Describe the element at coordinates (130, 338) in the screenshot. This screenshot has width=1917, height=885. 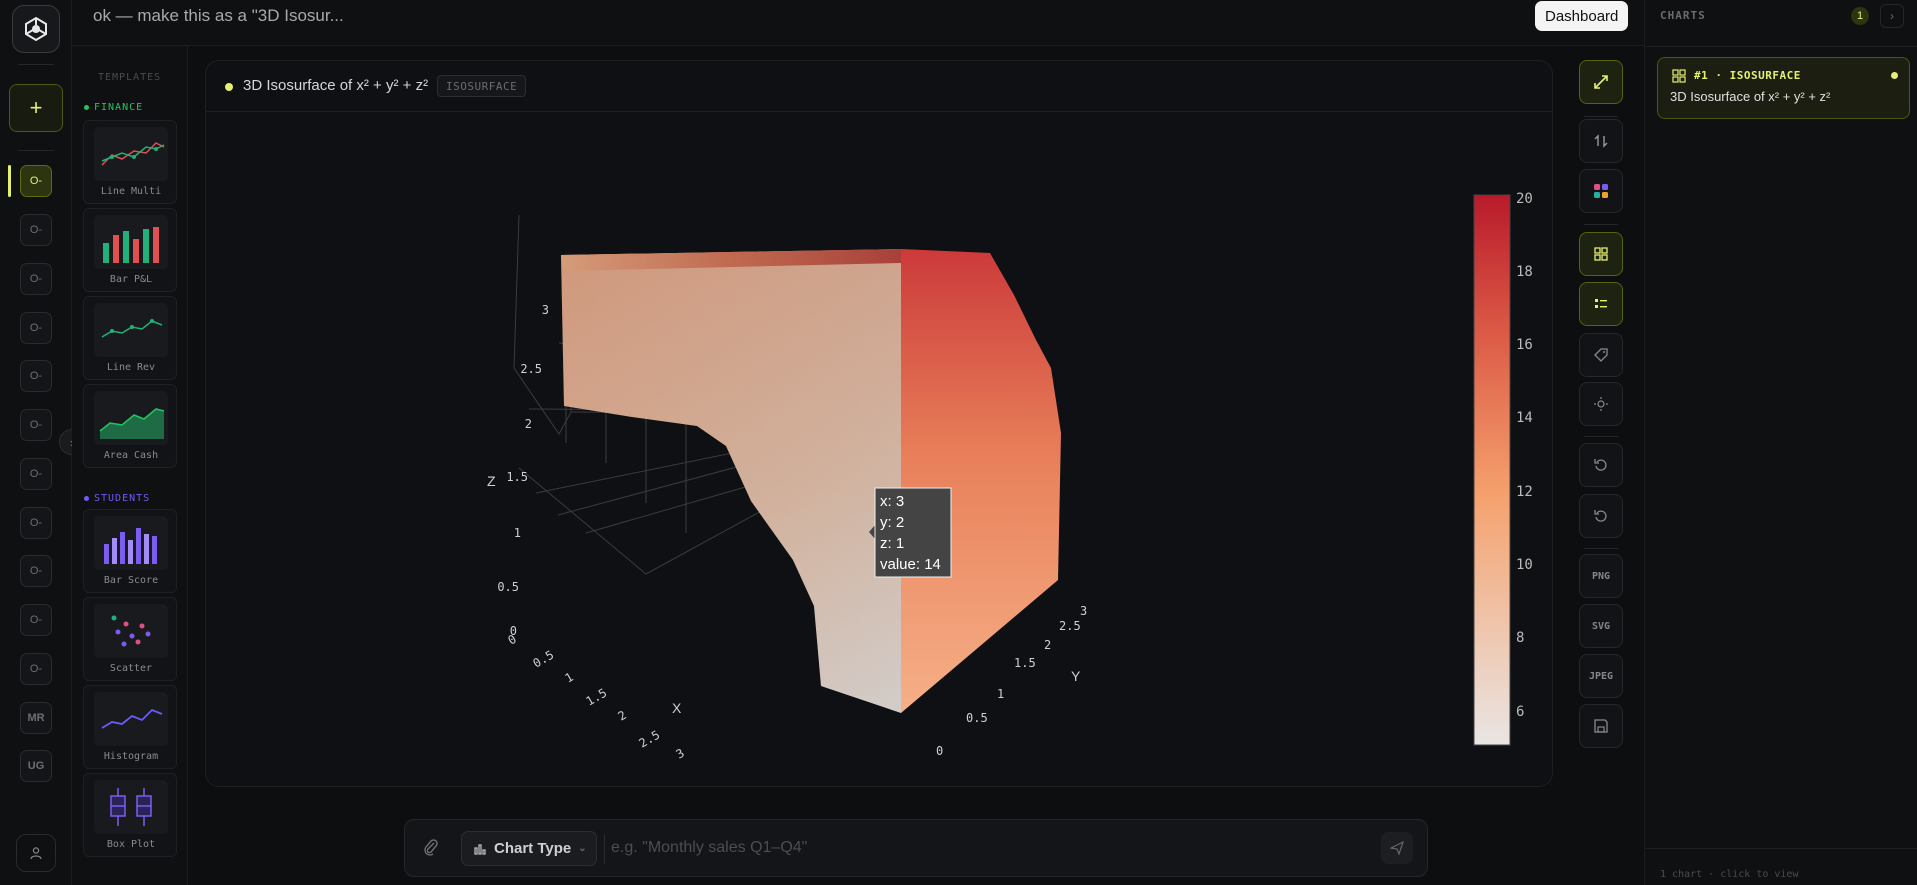
I see `template-line-rev: Line Rev` at that location.